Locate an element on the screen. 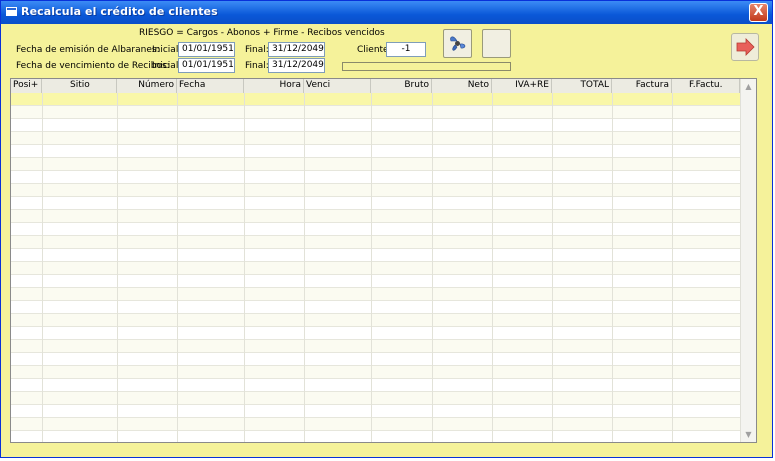 The width and height of the screenshot is (775, 461). recibos-label: Fecha de vencimiento de Recibos: is located at coordinates (93, 66).